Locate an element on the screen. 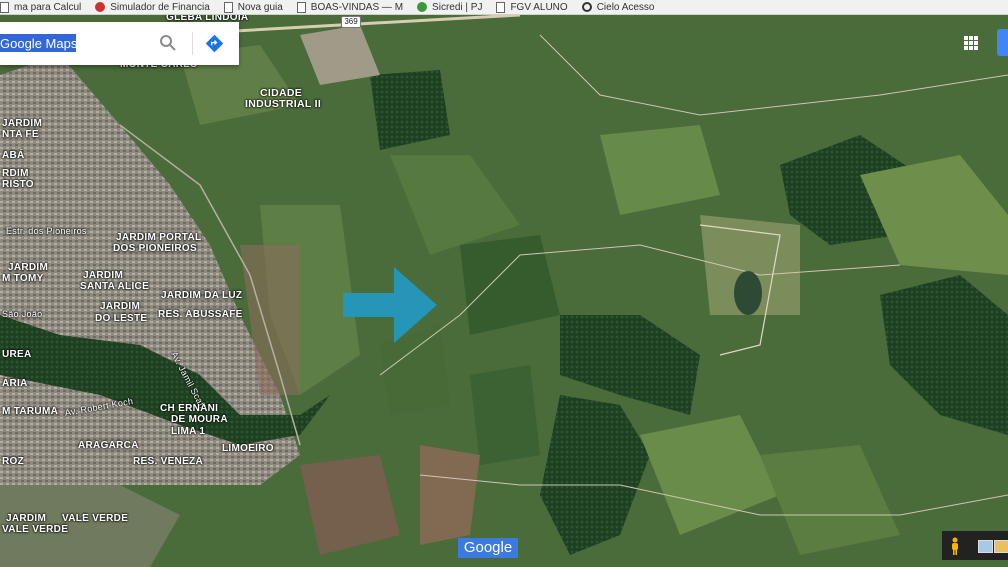 The image size is (1008, 567). bookmark-cielo: Cielo Acesso is located at coordinates (618, 7).